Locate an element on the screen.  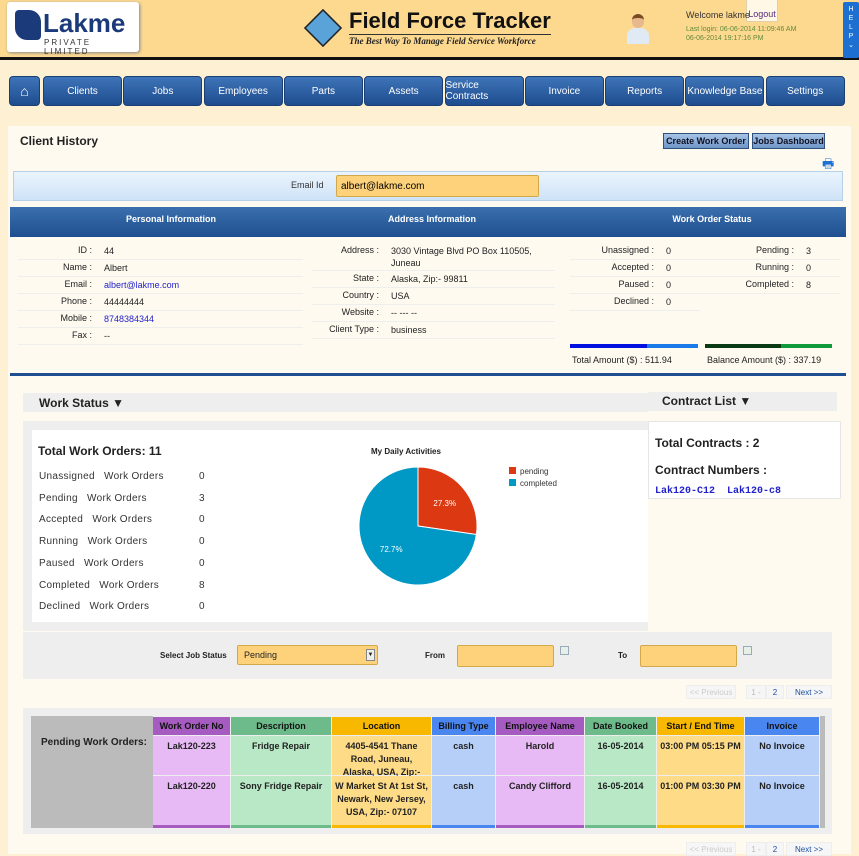
nav-parts: Parts is located at coordinates (323, 91).